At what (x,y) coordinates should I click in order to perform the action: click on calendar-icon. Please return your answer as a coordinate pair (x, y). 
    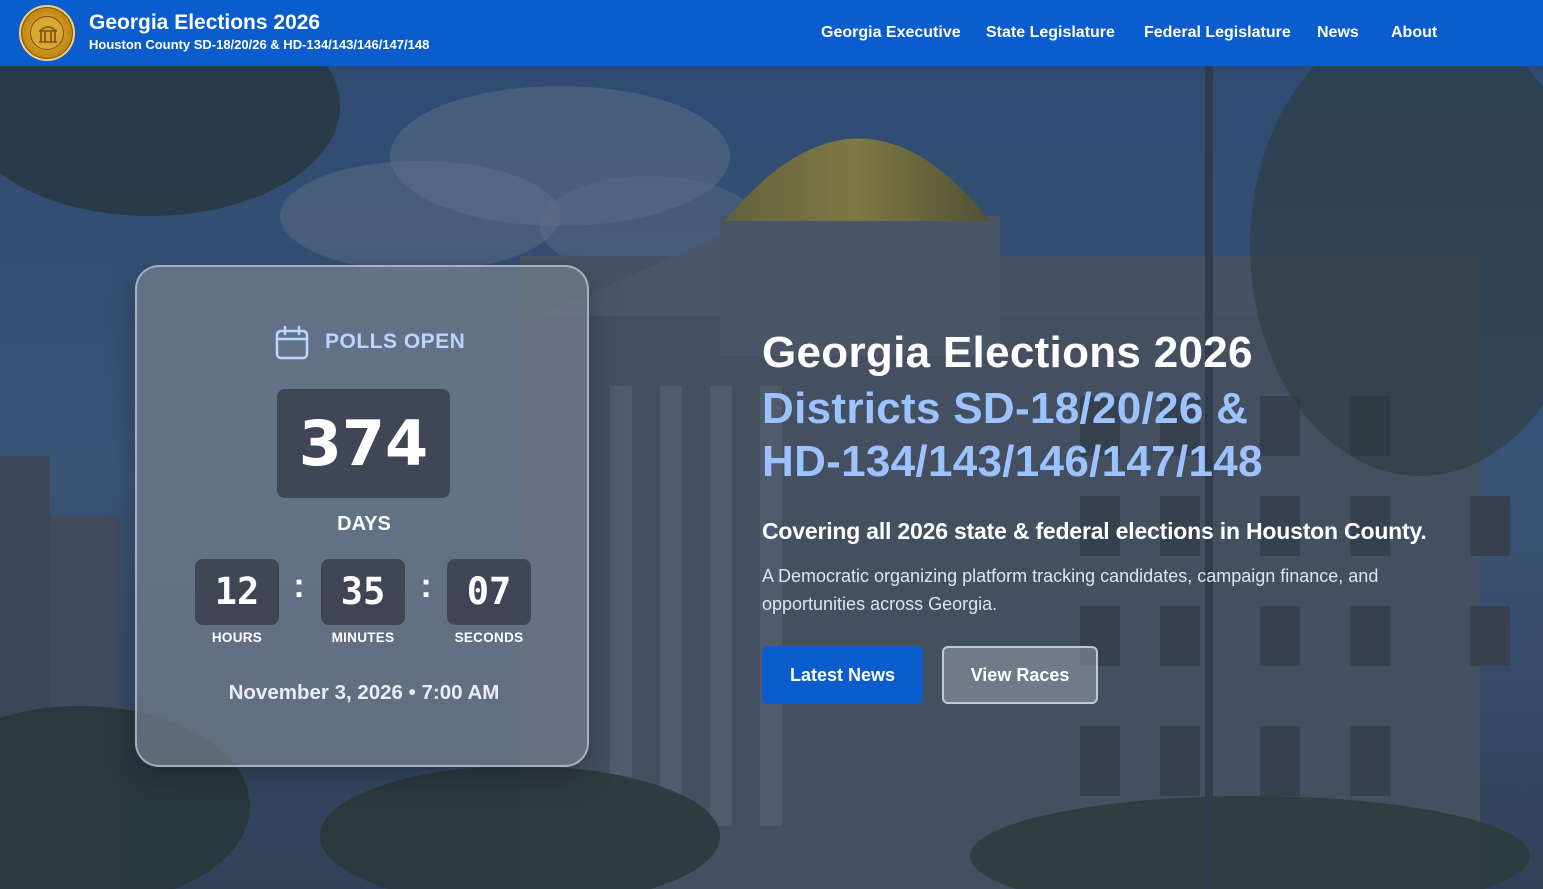
    Looking at the image, I should click on (292, 342).